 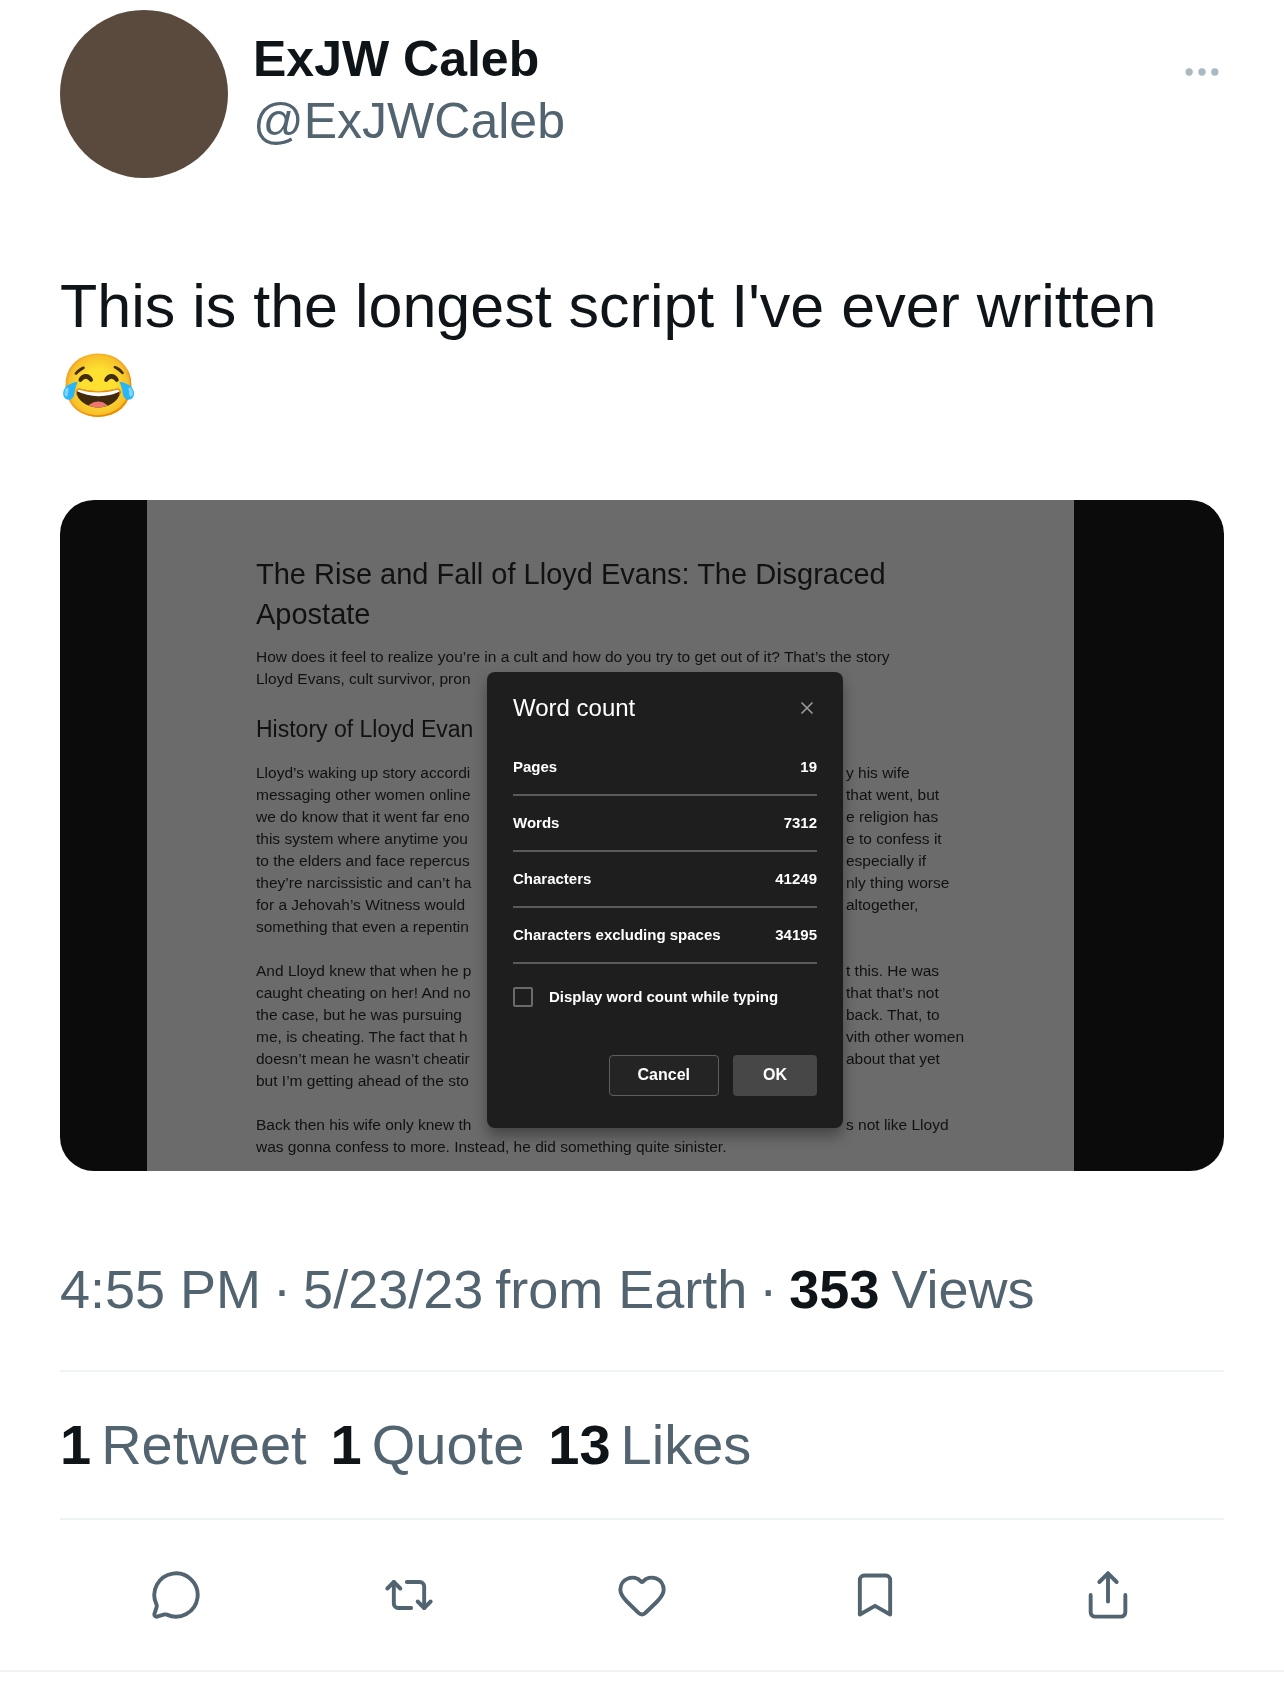 What do you see at coordinates (364, 773) in the screenshot?
I see `document-text: Lloyd’s waking up story accordi` at bounding box center [364, 773].